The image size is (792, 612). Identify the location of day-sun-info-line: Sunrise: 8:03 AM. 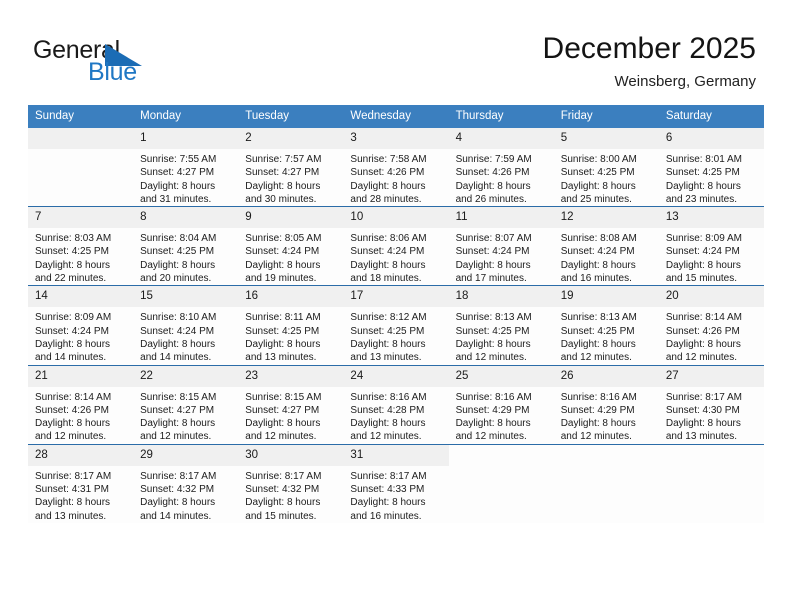
(73, 239).